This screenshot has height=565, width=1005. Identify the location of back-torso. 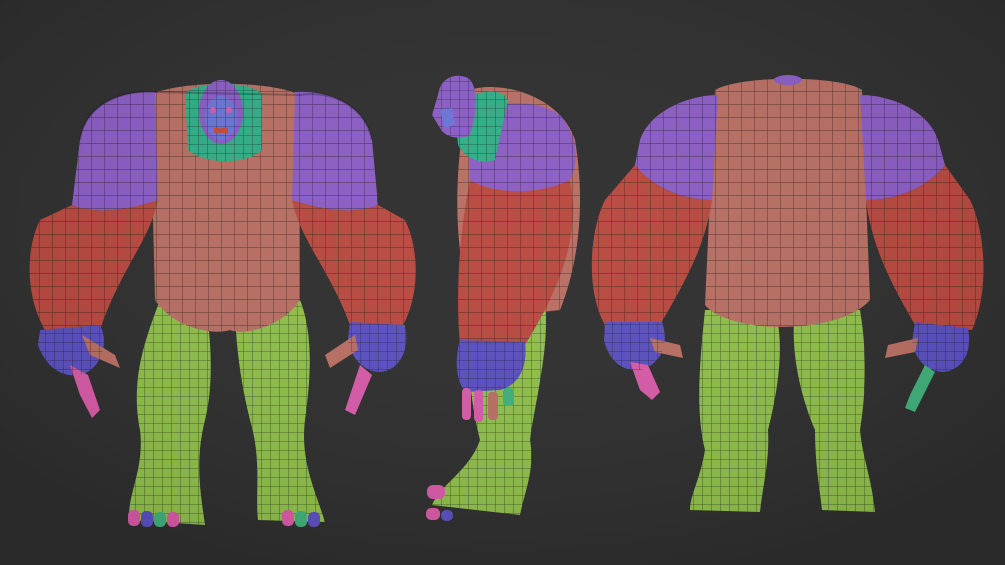
(787, 202).